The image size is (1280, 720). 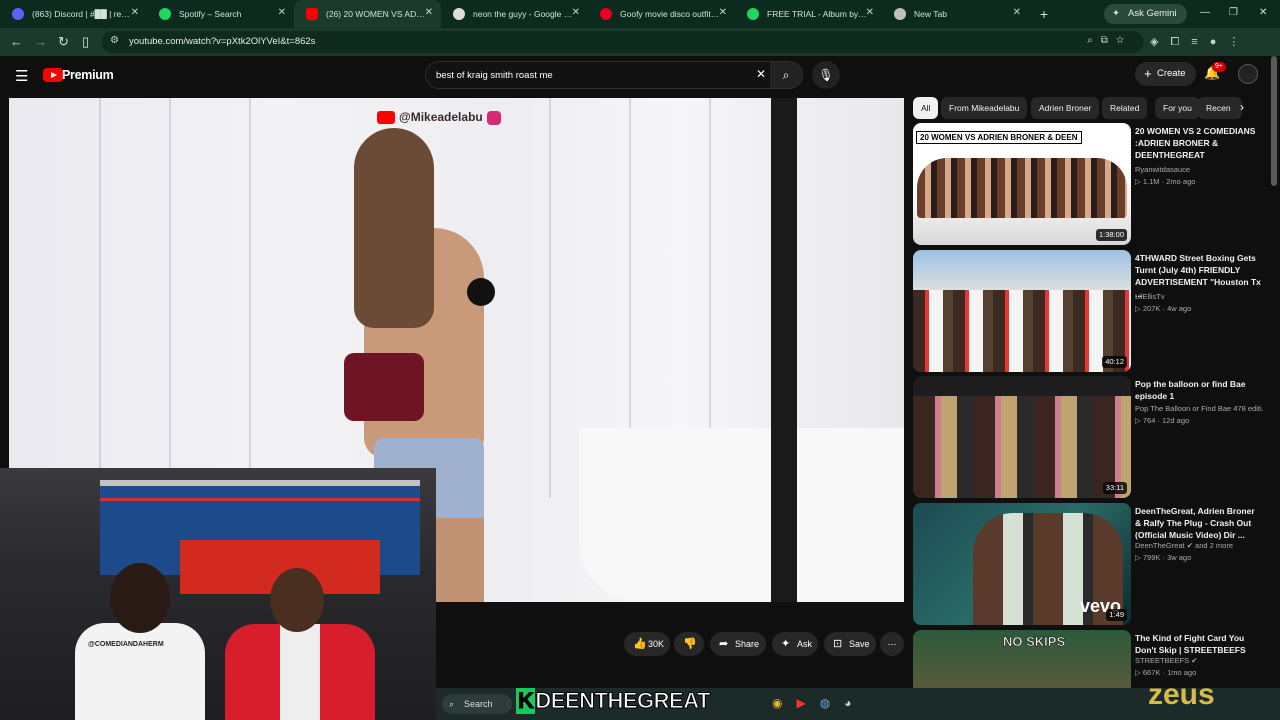 I want to click on kebab-menu-icon: ⋮, so click(x=1239, y=42).